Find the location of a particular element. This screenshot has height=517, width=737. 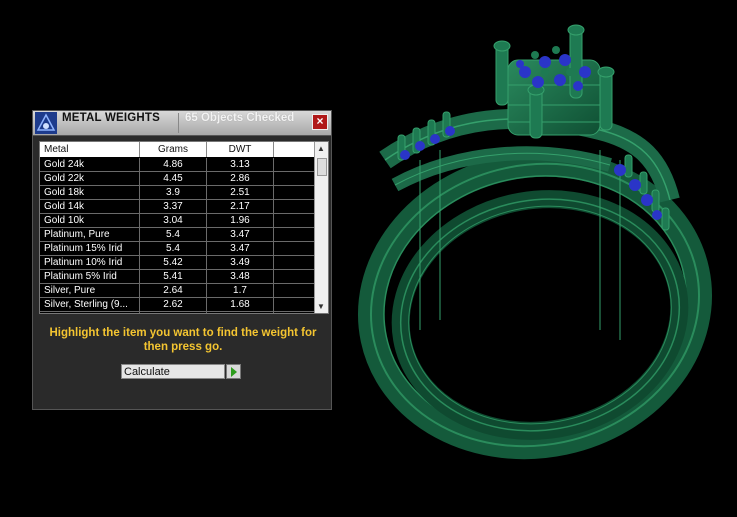

table-row: Gold 24k 4.86 3.13 is located at coordinates (178, 165).